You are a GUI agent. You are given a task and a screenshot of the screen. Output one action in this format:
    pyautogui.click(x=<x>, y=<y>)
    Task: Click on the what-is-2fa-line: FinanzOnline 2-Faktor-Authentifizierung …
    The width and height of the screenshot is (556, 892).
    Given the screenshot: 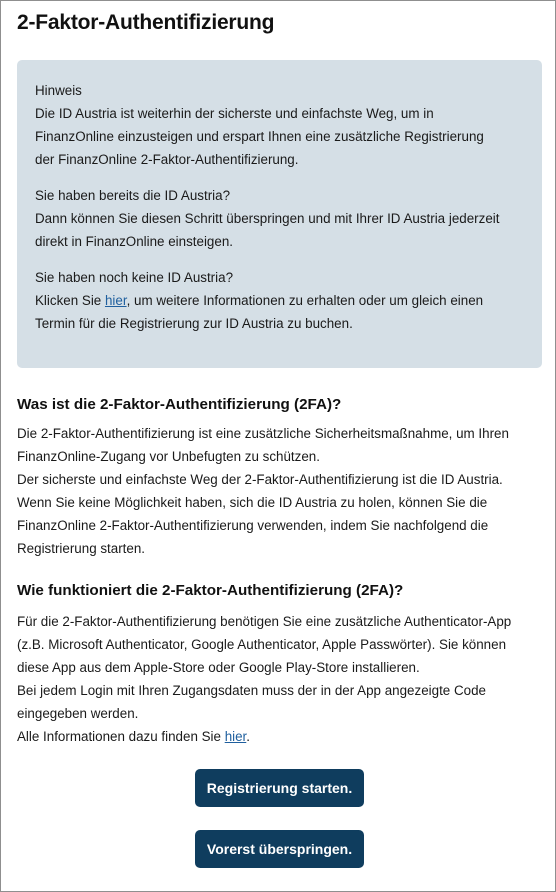 What is the action you would take?
    pyautogui.click(x=253, y=525)
    